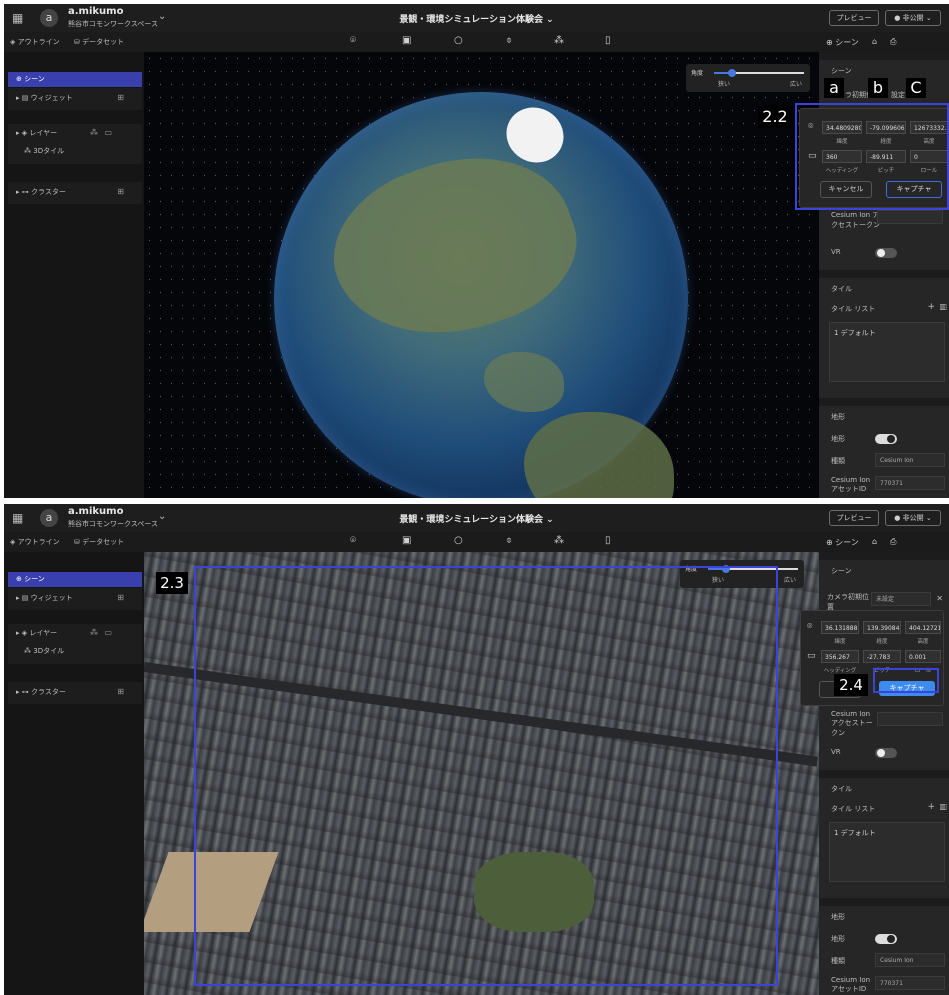  What do you see at coordinates (103, 42) in the screenshot?
I see `tab-dataset-label: データセット` at bounding box center [103, 42].